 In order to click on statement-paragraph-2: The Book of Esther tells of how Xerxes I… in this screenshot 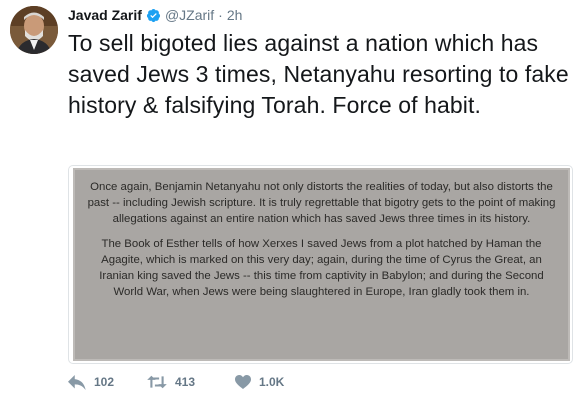, I will do `click(321, 268)`.